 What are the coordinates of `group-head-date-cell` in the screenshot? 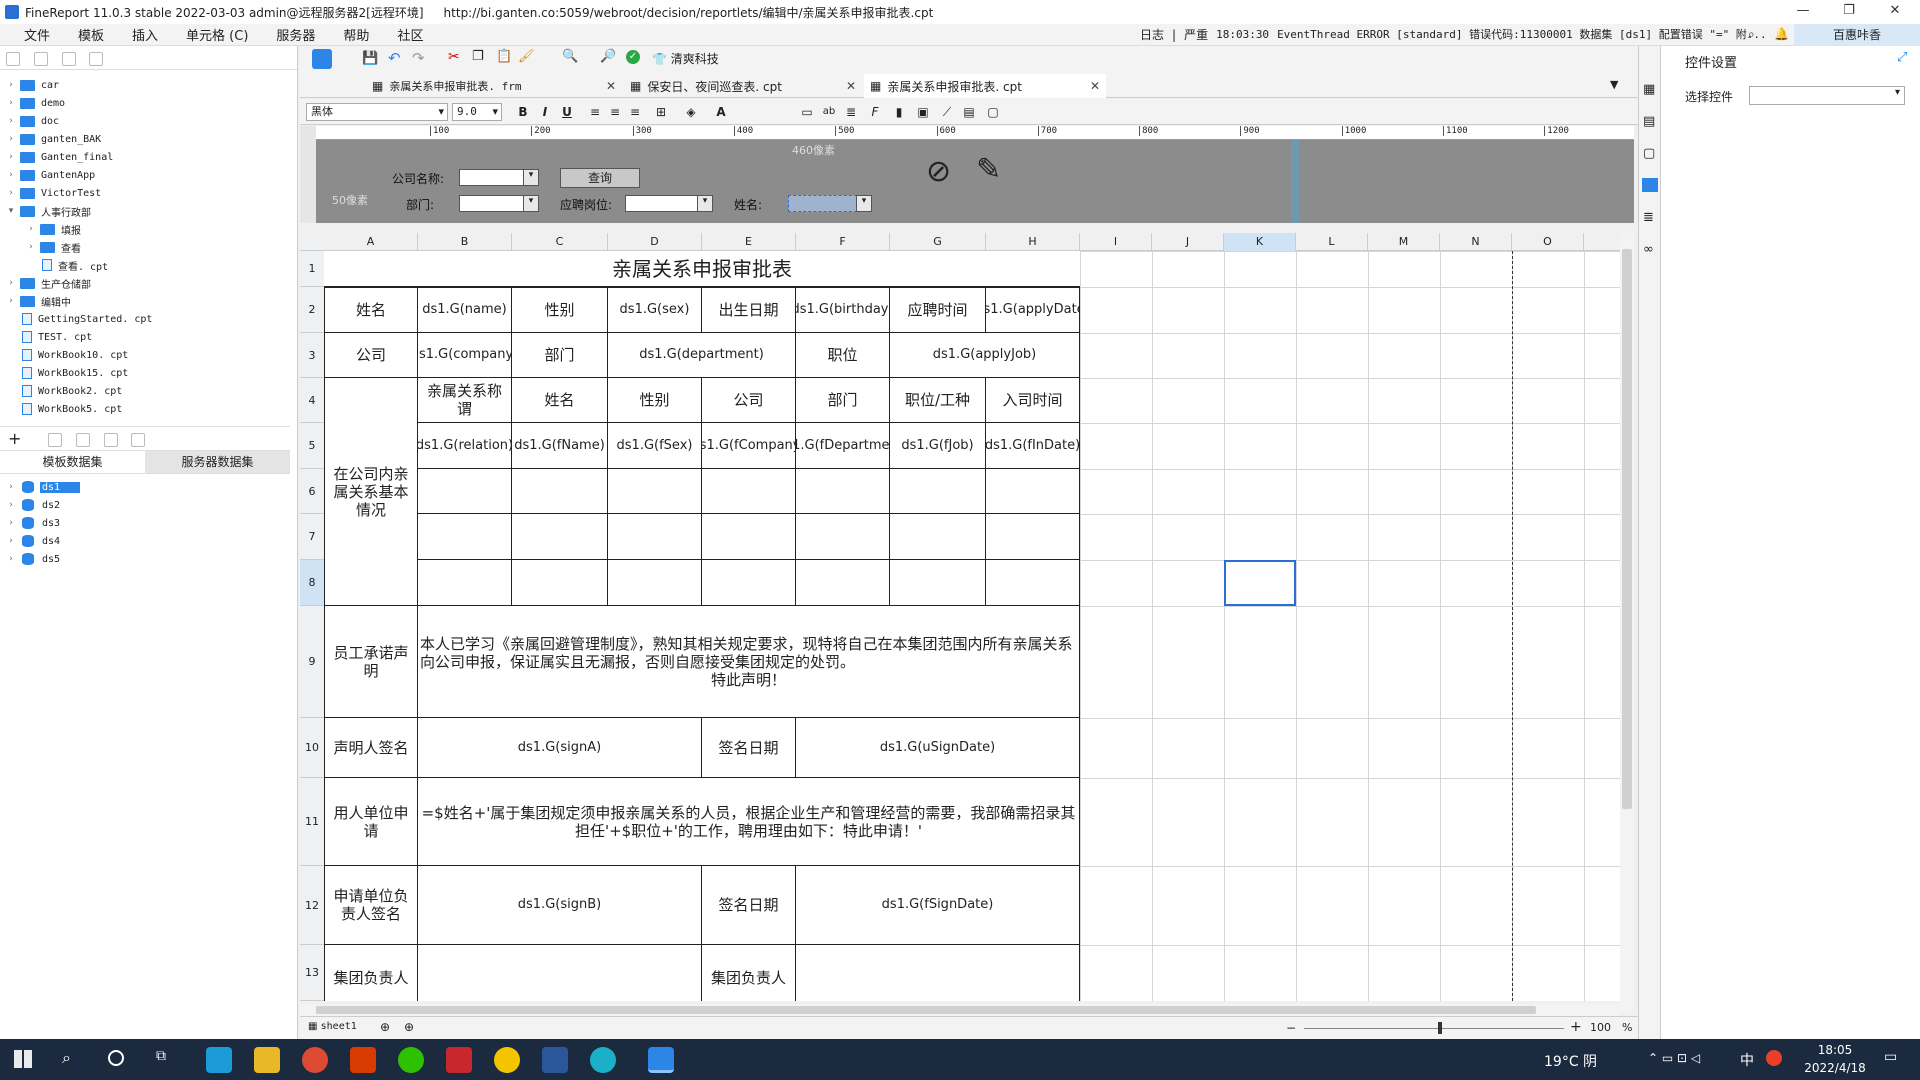 It's located at (938, 973).